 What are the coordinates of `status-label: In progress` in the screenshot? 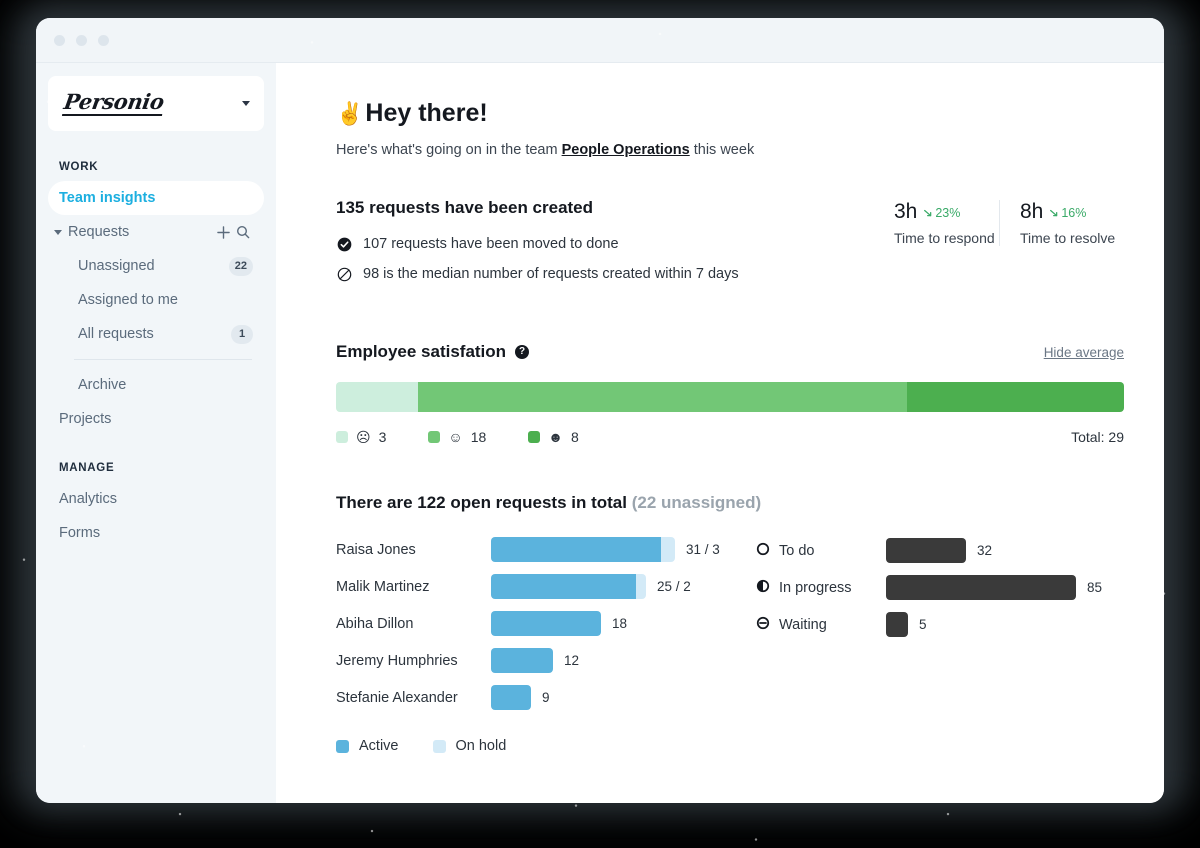 It's located at (821, 588).